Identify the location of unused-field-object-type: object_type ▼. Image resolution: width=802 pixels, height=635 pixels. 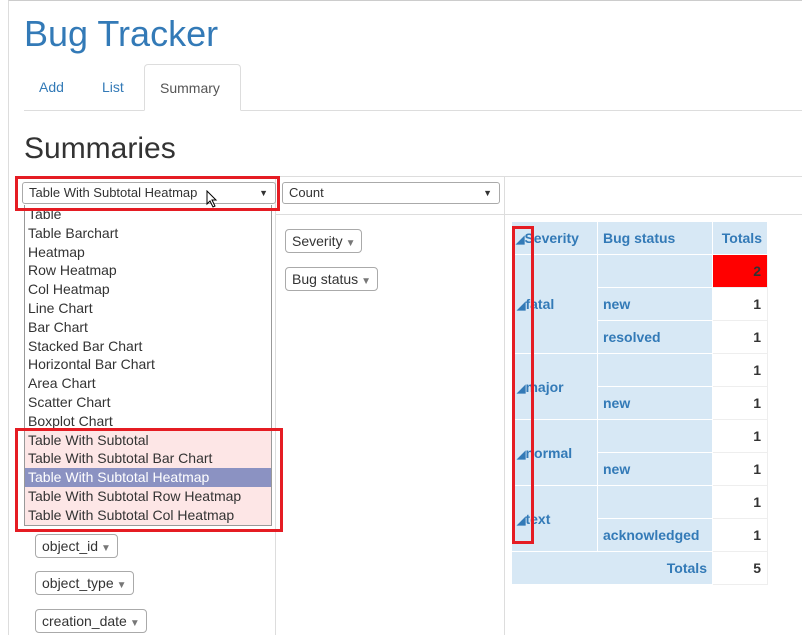
(84, 583).